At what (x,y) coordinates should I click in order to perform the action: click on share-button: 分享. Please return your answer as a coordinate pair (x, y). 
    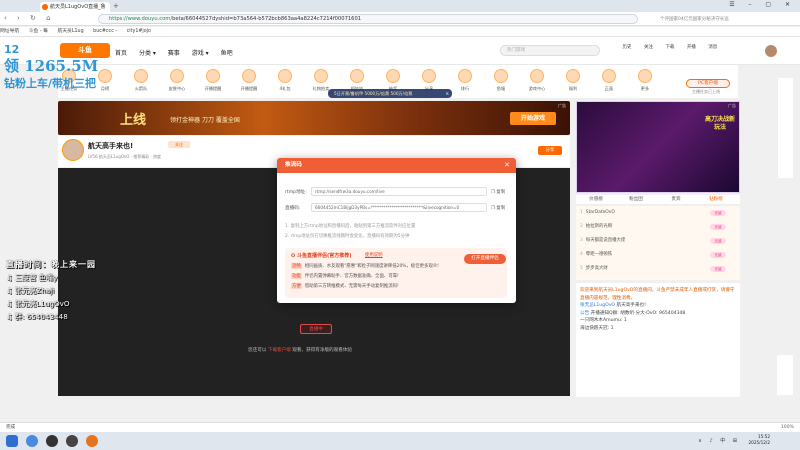
    Looking at the image, I should click on (550, 150).